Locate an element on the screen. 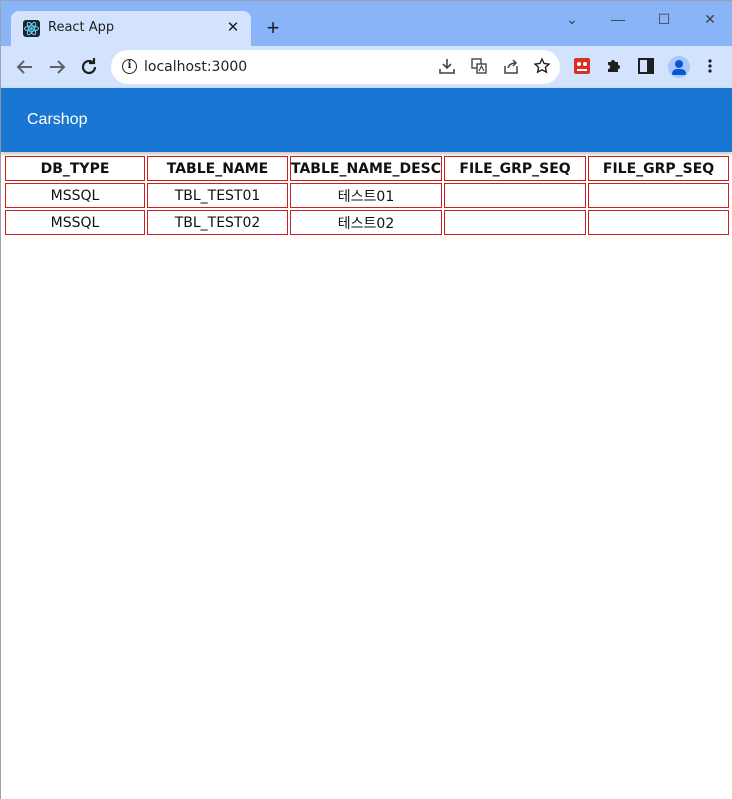  minimize-button: — is located at coordinates (618, 19).